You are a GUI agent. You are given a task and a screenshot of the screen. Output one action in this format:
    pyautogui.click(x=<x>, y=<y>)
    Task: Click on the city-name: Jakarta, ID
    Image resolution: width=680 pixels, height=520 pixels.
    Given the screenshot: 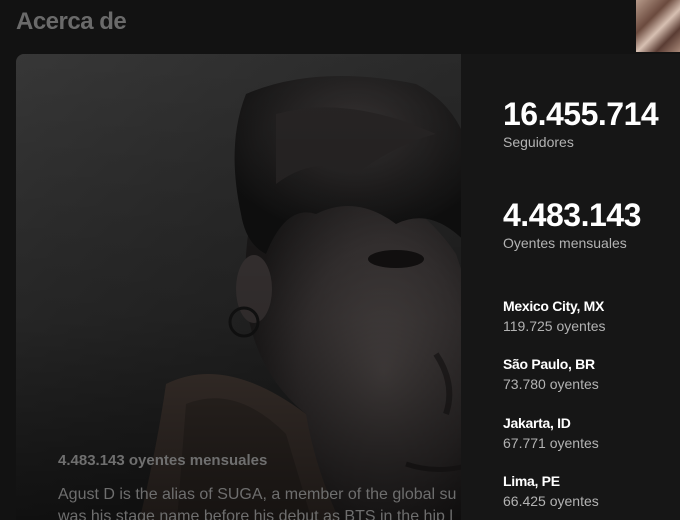 What is the action you would take?
    pyautogui.click(x=537, y=423)
    